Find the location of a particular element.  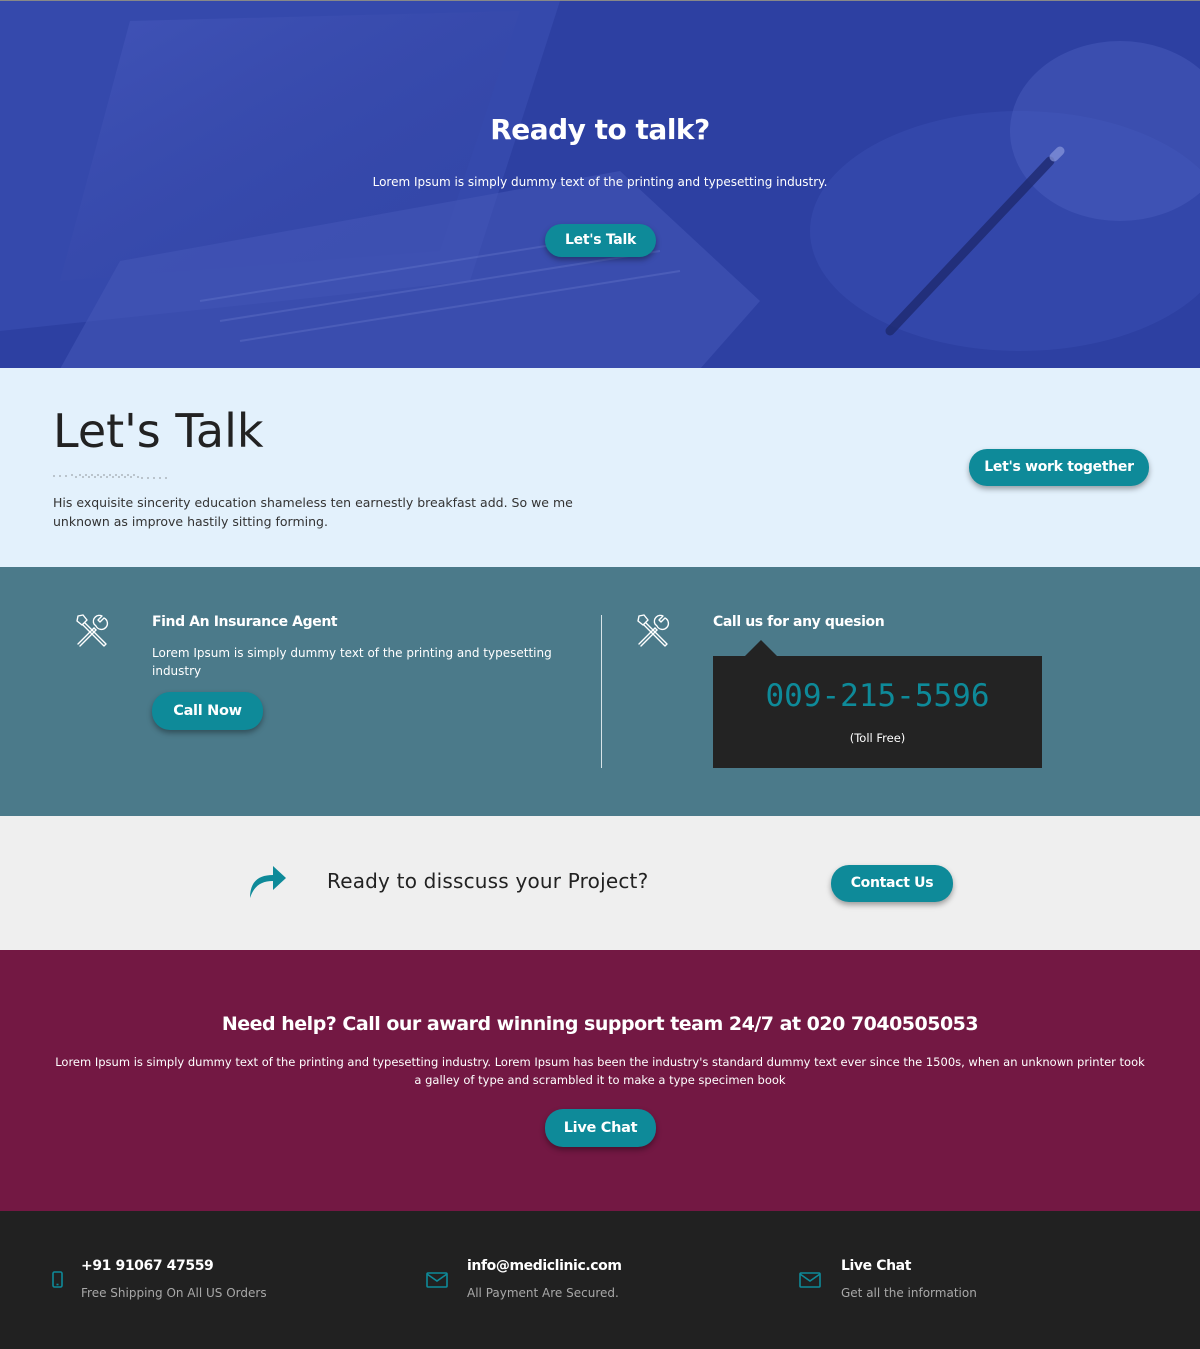

vertical-divider is located at coordinates (601, 691).